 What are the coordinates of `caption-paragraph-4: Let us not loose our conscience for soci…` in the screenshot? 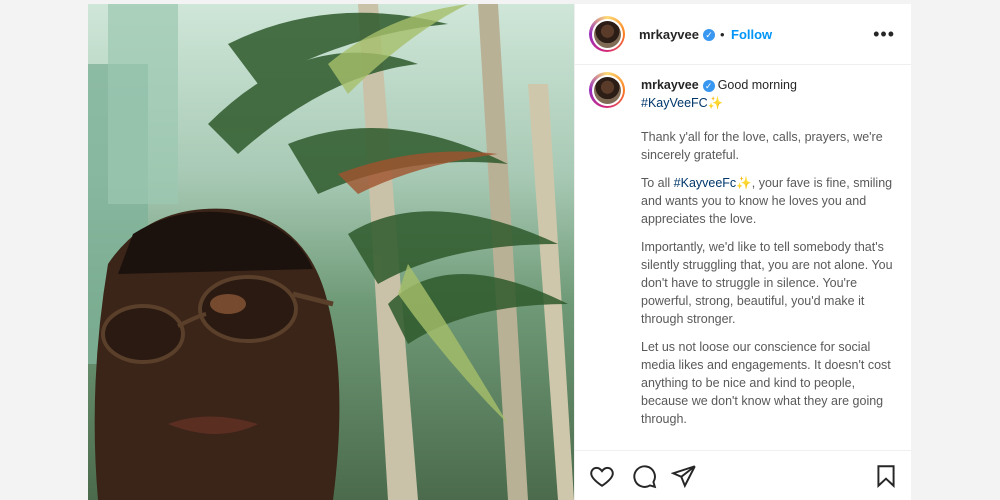 It's located at (766, 383).